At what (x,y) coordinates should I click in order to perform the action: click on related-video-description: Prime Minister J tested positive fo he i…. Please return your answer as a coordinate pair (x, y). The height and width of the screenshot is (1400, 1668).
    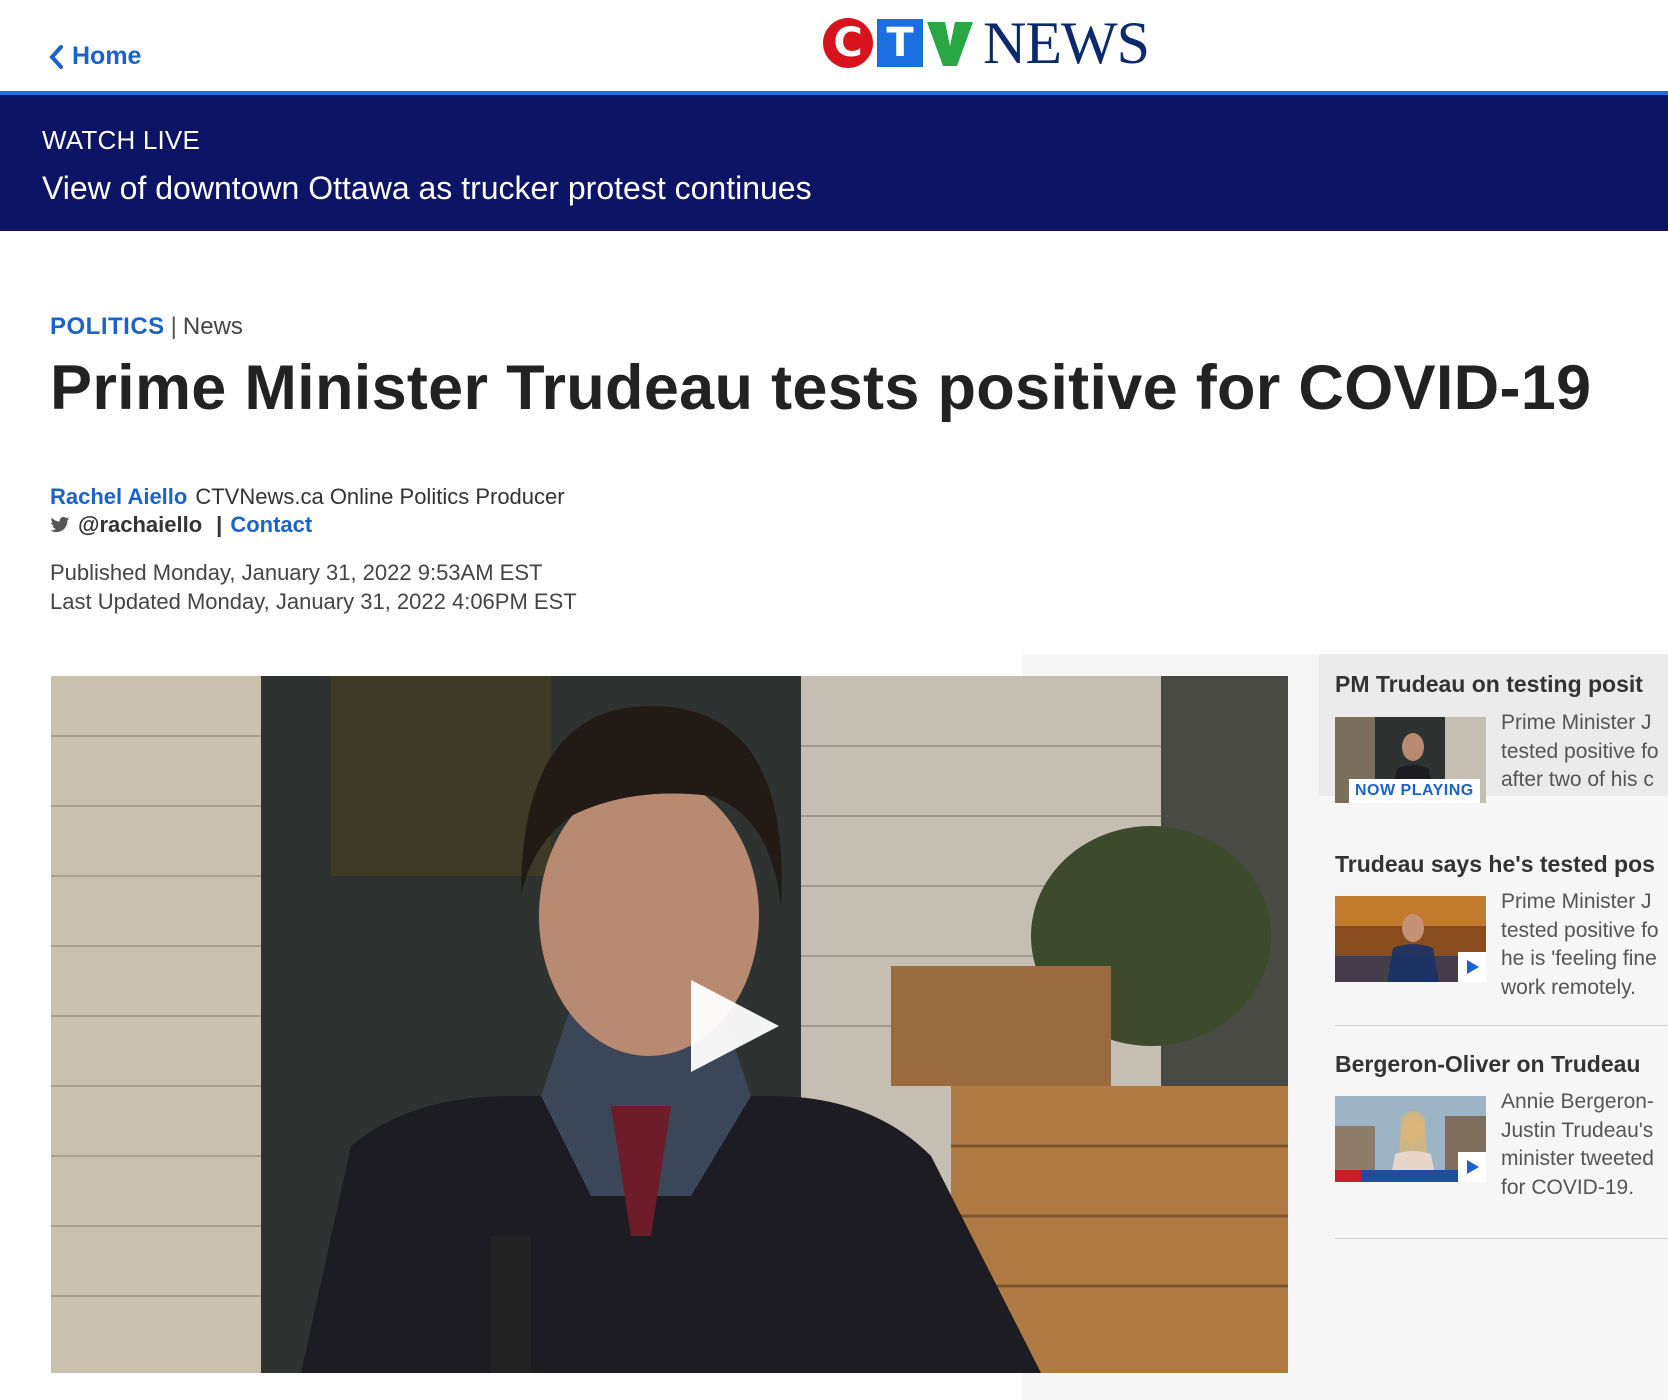
    Looking at the image, I should click on (1580, 944).